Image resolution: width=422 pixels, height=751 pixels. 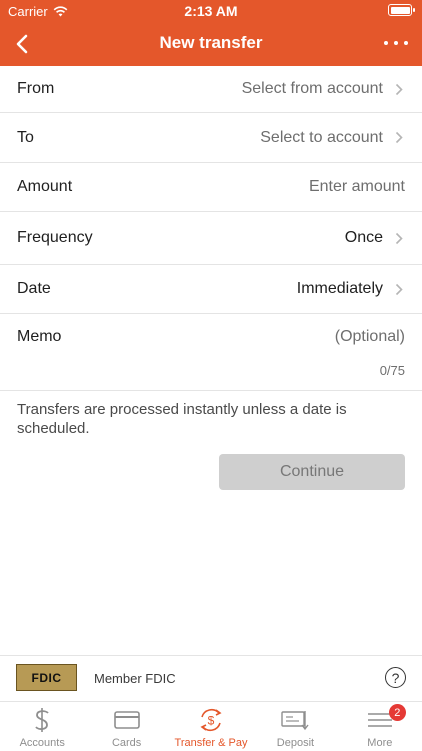 What do you see at coordinates (357, 187) in the screenshot?
I see `amount-input: Enter amount` at bounding box center [357, 187].